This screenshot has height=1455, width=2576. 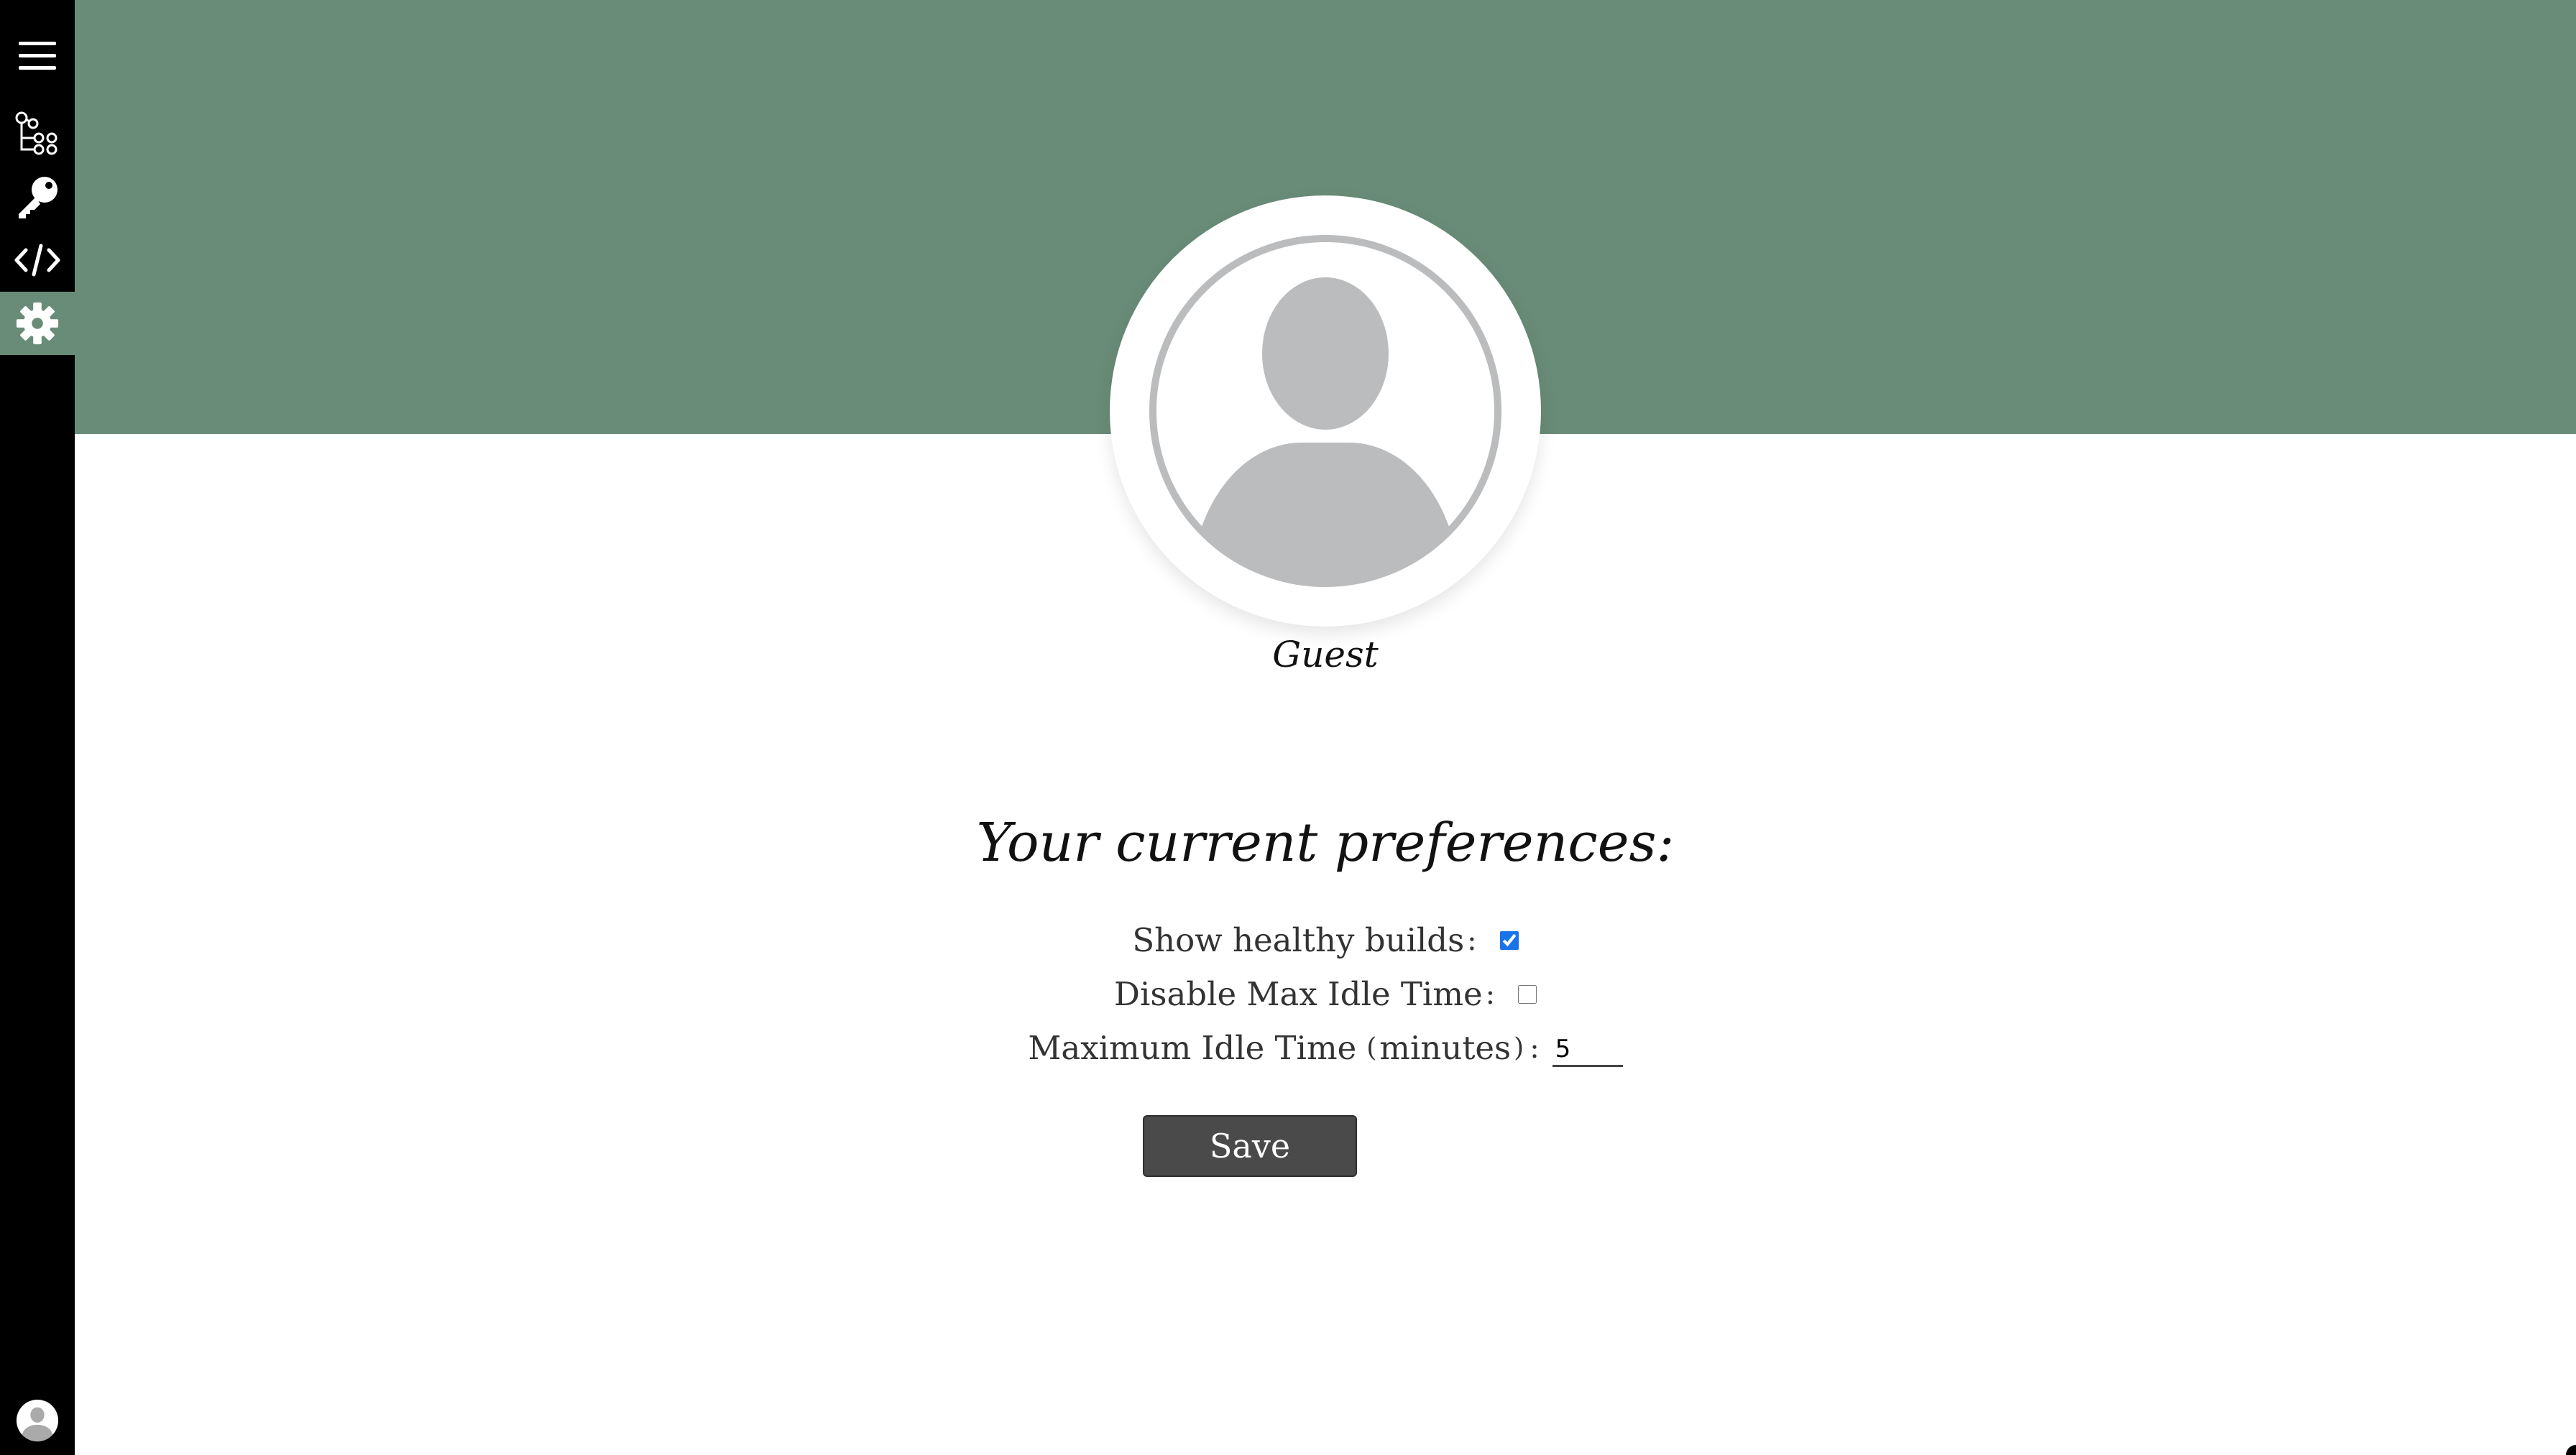 I want to click on code-icon, so click(x=37, y=260).